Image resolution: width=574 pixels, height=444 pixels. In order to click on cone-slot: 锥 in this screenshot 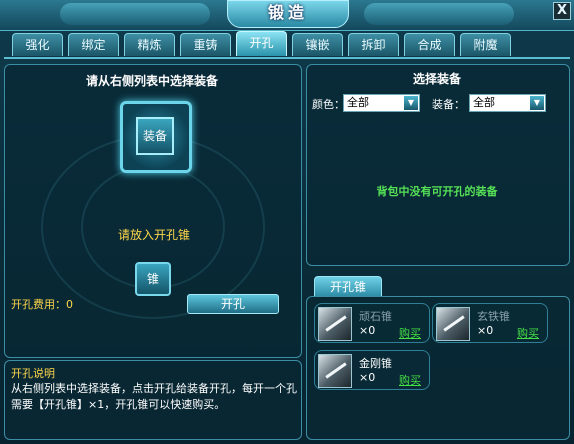, I will do `click(153, 279)`.